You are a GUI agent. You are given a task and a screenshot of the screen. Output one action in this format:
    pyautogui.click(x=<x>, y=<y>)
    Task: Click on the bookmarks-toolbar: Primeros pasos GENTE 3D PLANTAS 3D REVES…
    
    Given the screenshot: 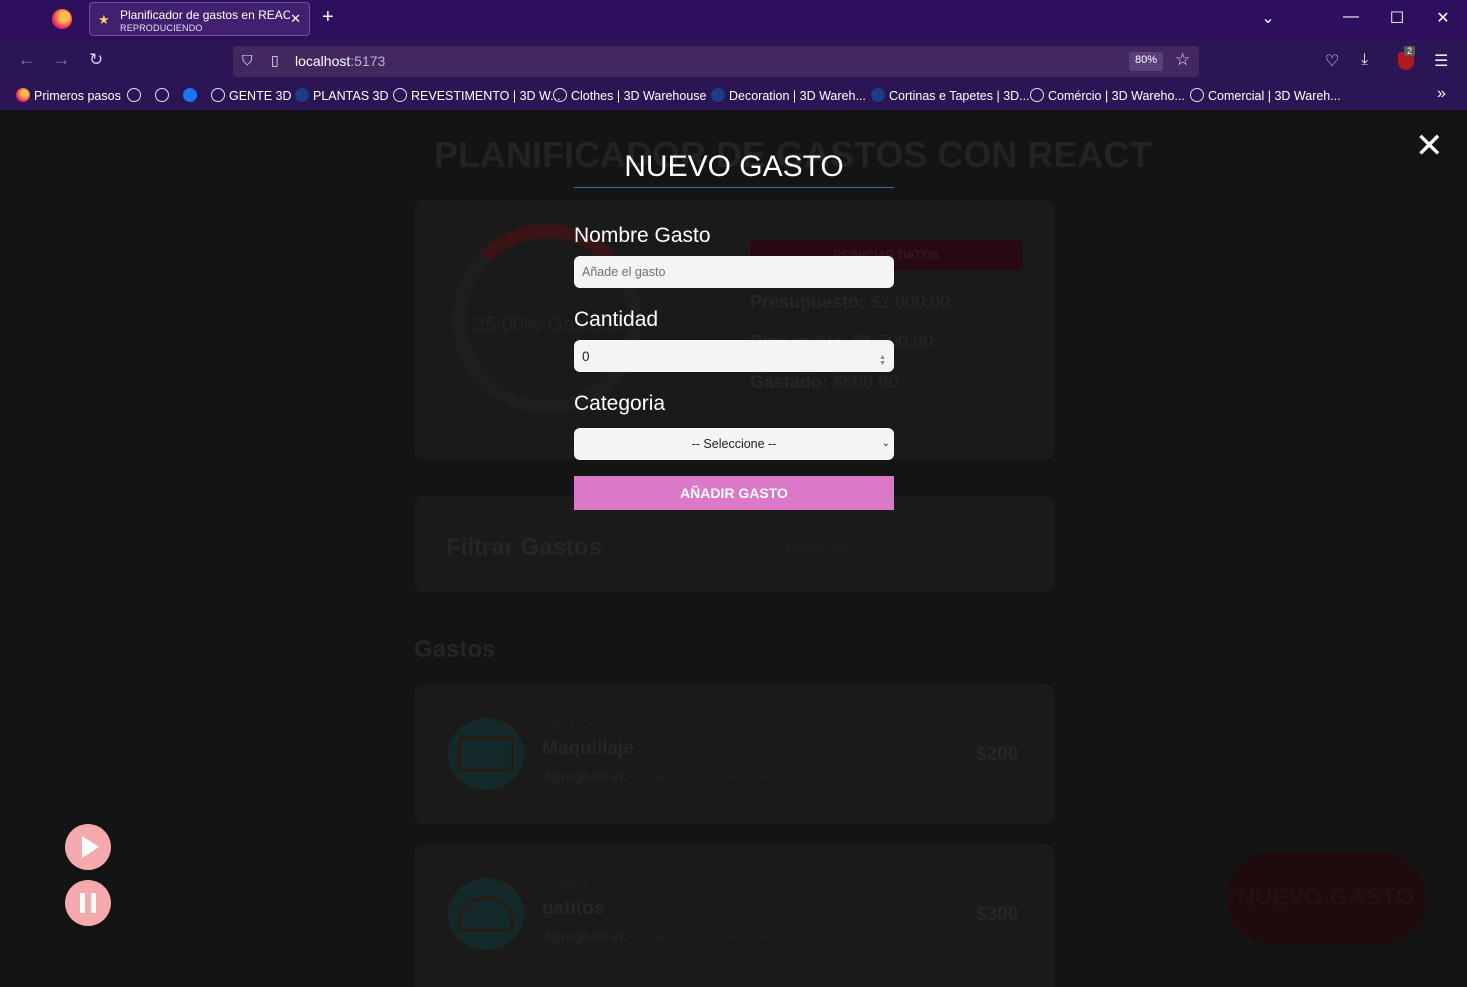 What is the action you would take?
    pyautogui.click(x=733, y=96)
    